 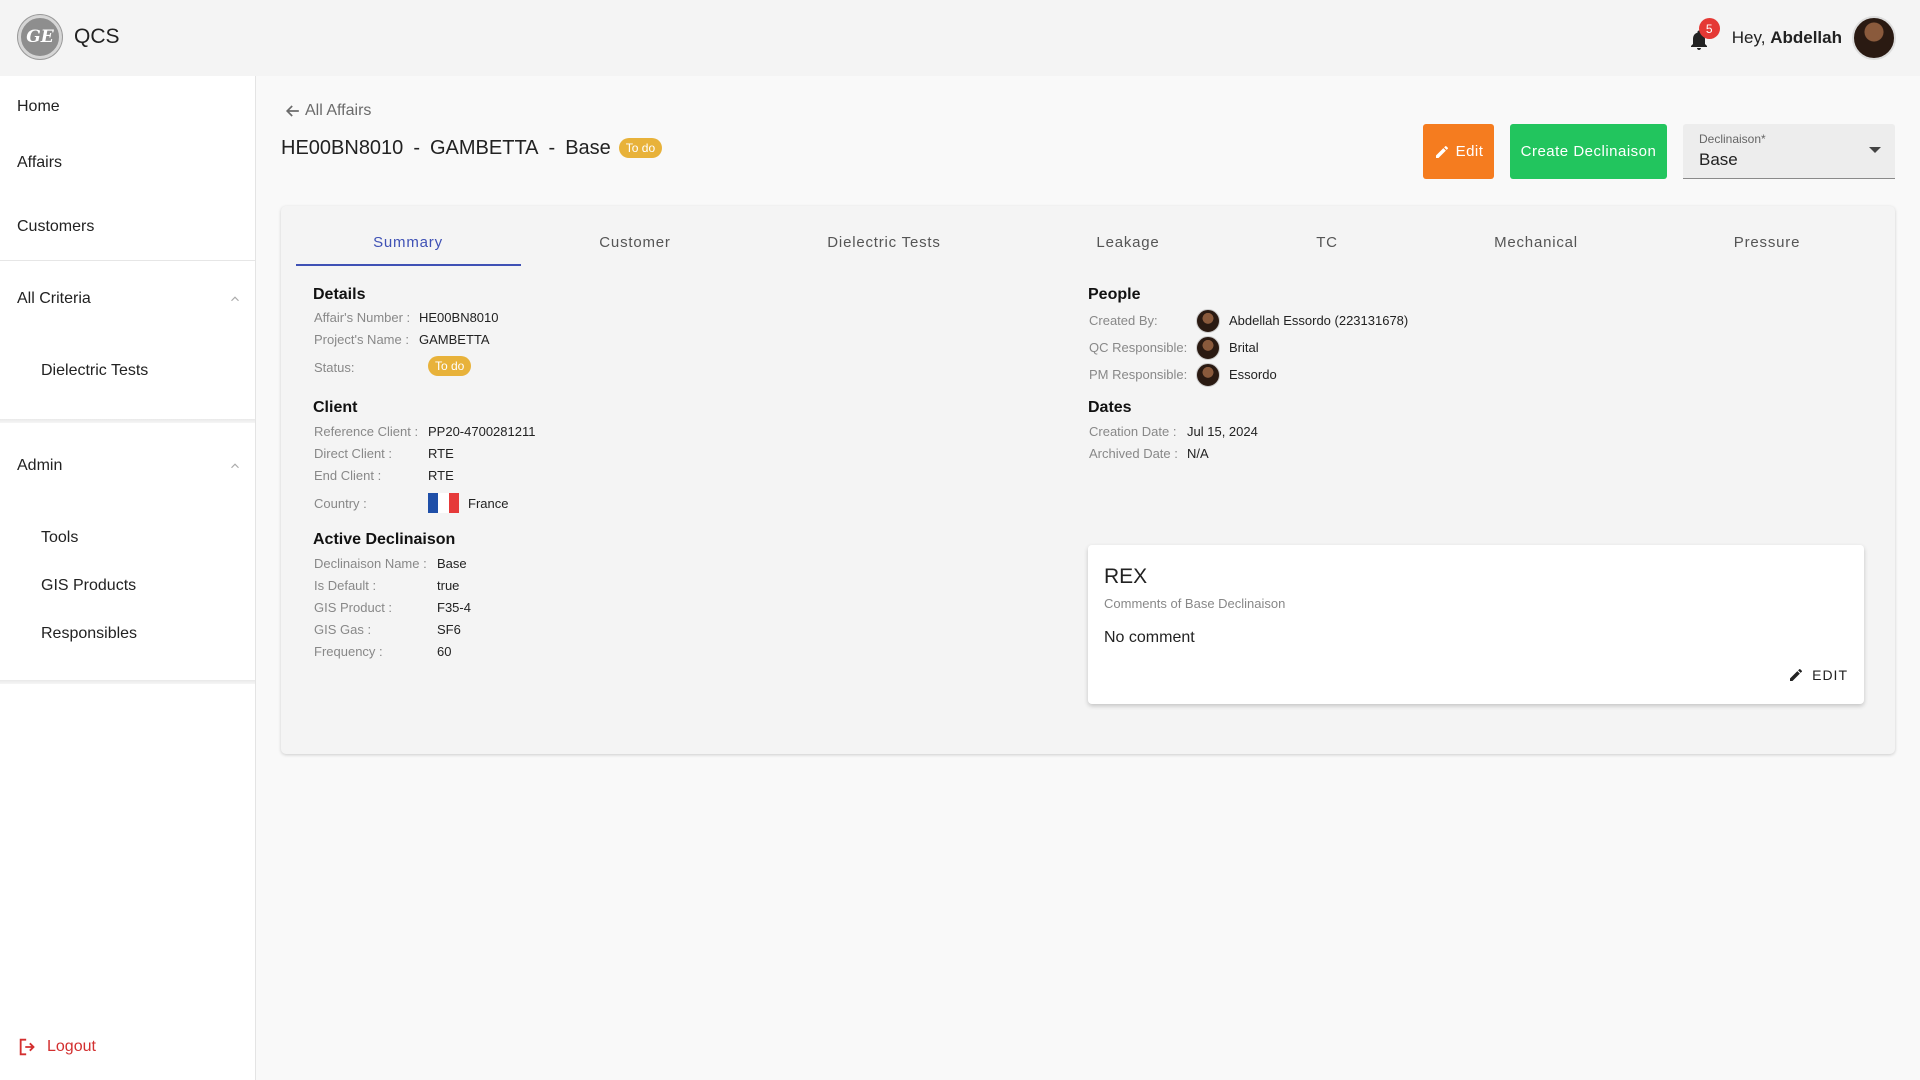 I want to click on reference-client-label: Reference Client :, so click(x=366, y=431).